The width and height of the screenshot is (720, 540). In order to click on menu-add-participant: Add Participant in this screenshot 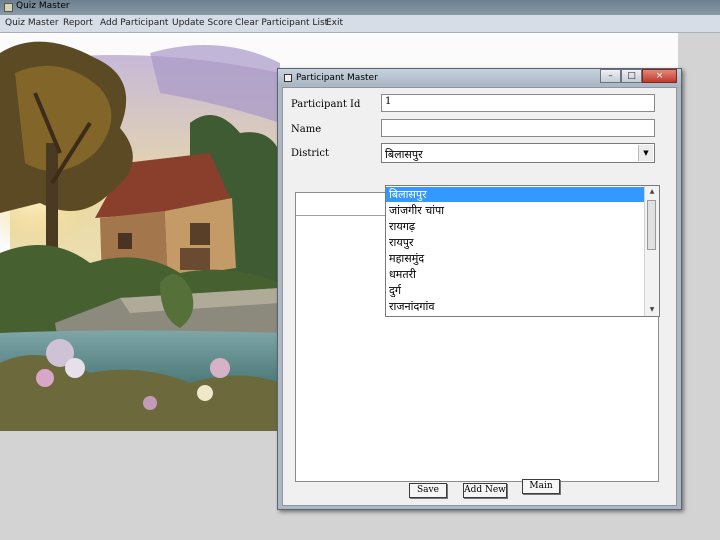, I will do `click(134, 23)`.